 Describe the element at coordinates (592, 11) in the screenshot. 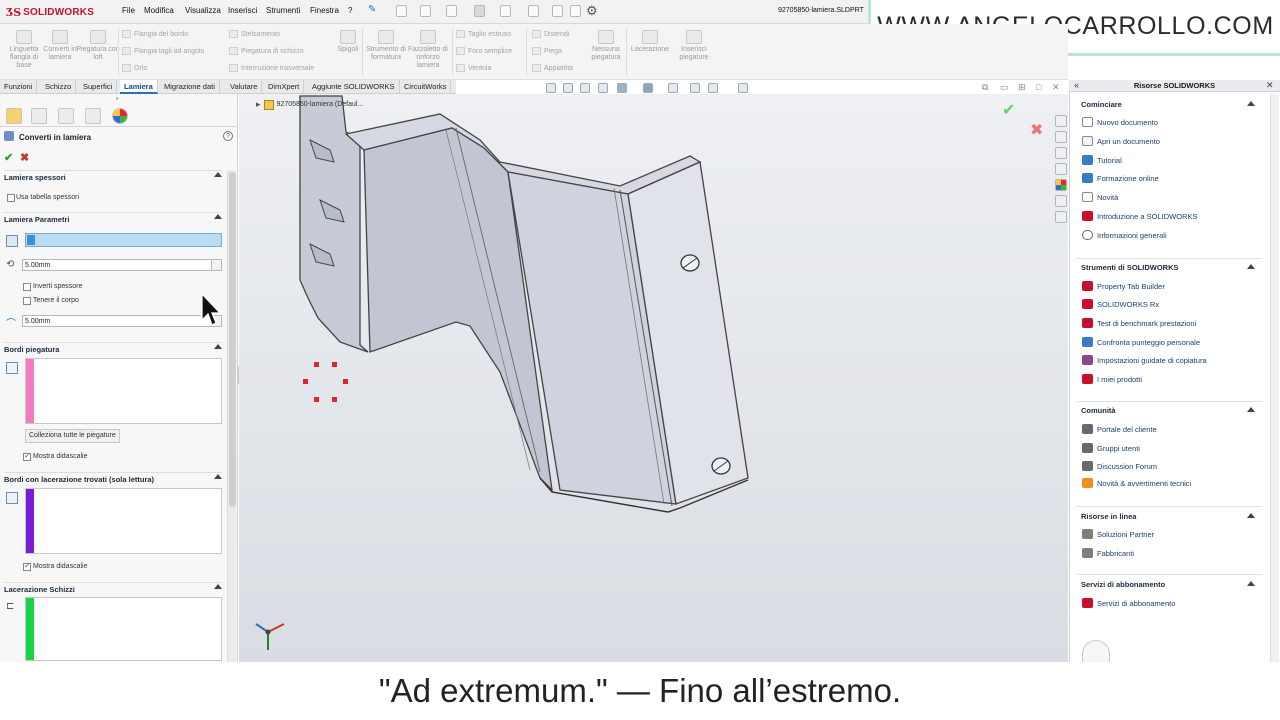

I see `options-gear-icon: ⚙` at that location.